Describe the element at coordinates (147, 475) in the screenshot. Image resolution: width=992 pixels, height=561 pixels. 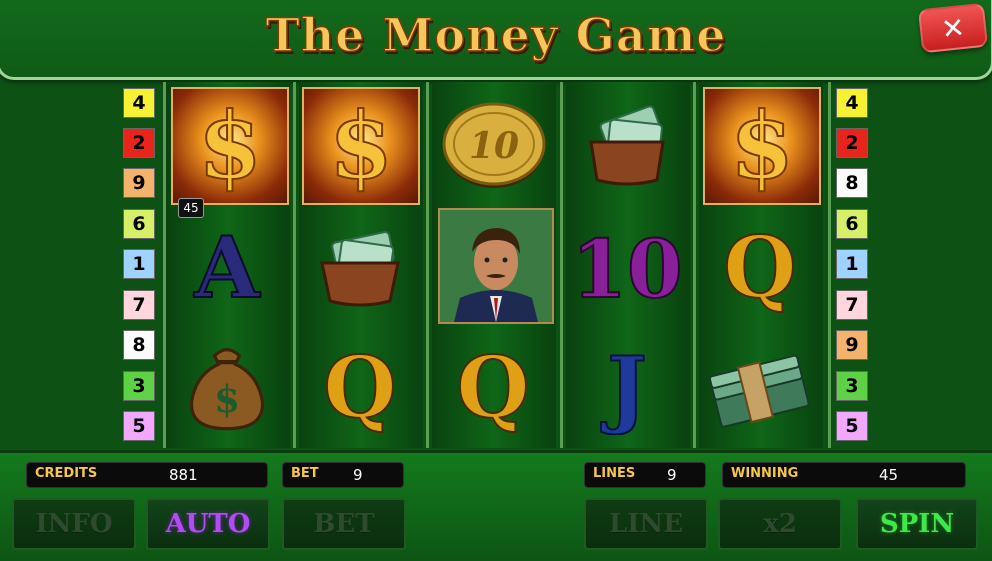
I see `credits-display: CREDITS 881` at that location.